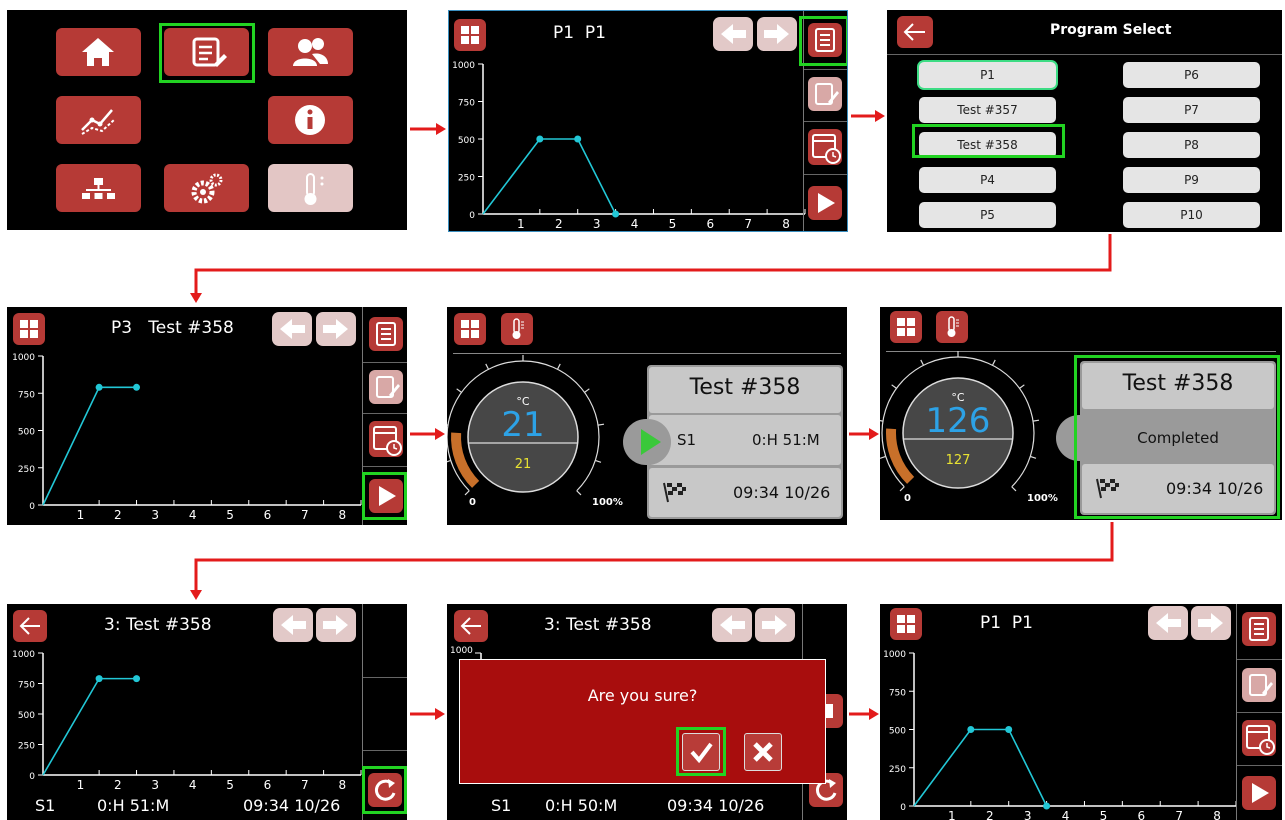  I want to click on gauge-min-label: 0, so click(472, 502).